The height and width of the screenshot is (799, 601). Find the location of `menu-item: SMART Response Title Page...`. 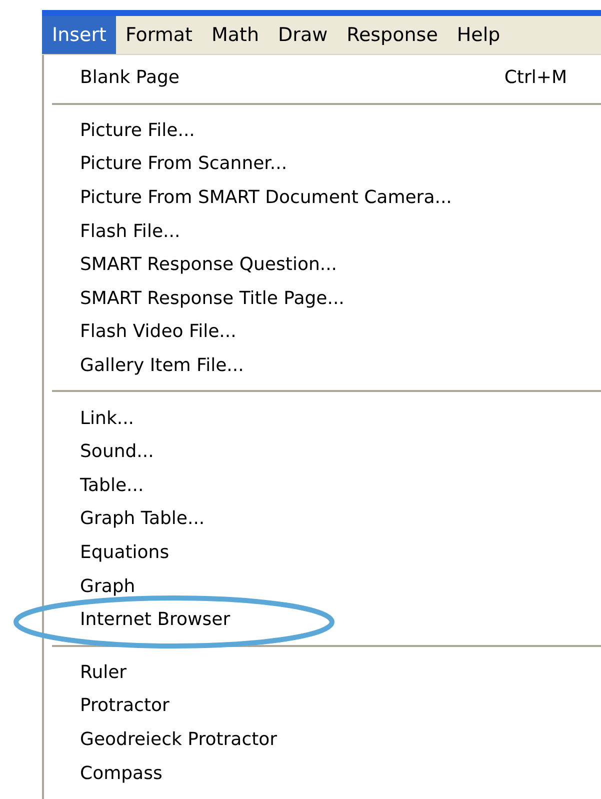

menu-item: SMART Response Title Page... is located at coordinates (322, 299).